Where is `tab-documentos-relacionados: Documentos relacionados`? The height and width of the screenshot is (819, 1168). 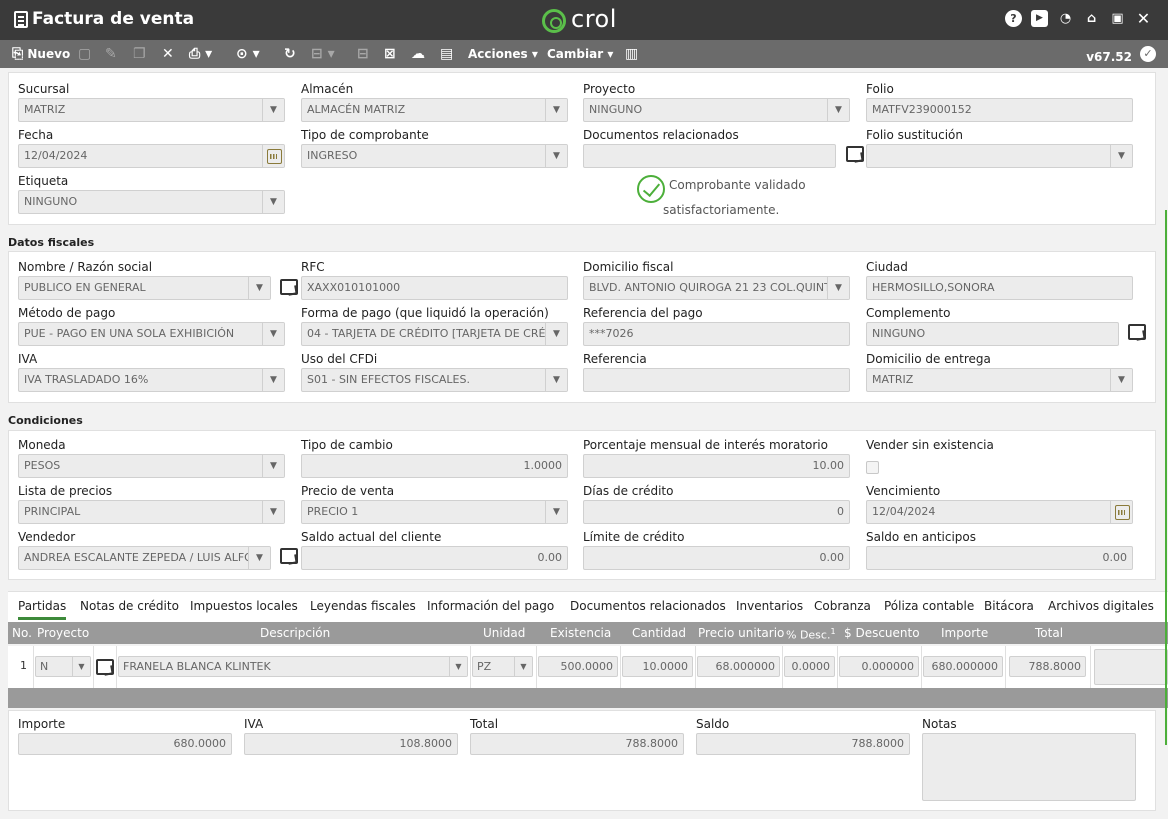
tab-documentos-relacionados: Documentos relacionados is located at coordinates (648, 606).